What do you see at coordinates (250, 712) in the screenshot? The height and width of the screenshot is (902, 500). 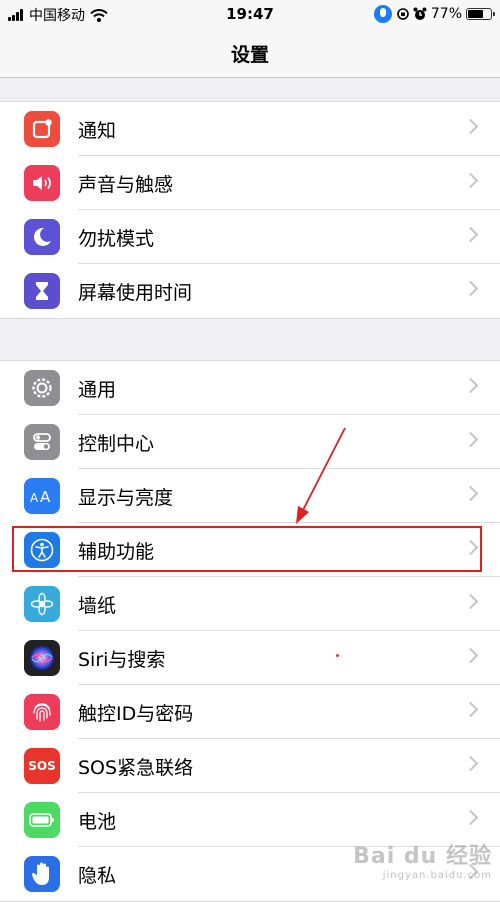 I see `settings-row-touch-id: 触控ID与密码` at bounding box center [250, 712].